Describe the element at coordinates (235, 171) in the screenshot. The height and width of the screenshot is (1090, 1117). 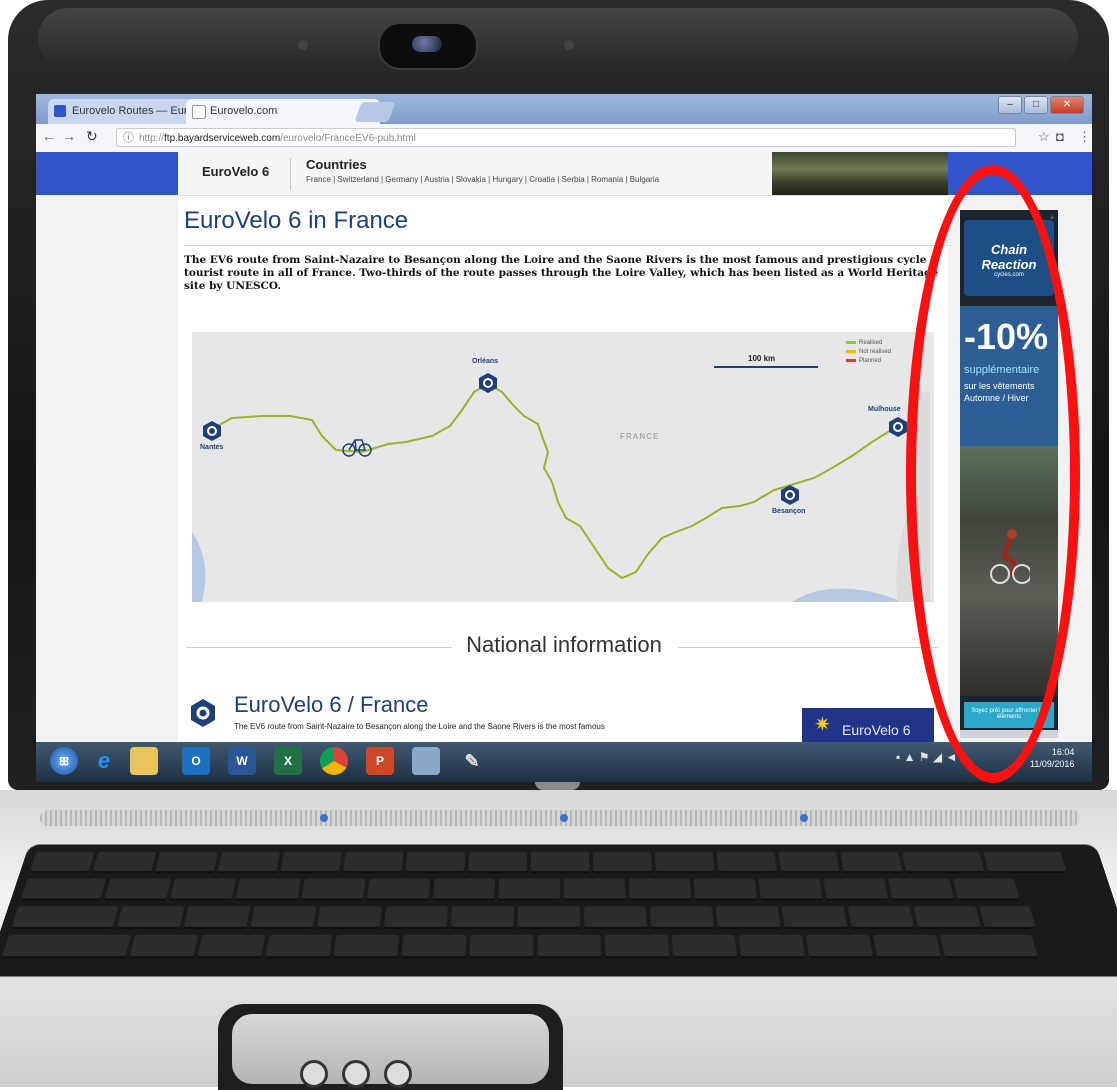
I see `brand-link: EuroVelo 6` at that location.